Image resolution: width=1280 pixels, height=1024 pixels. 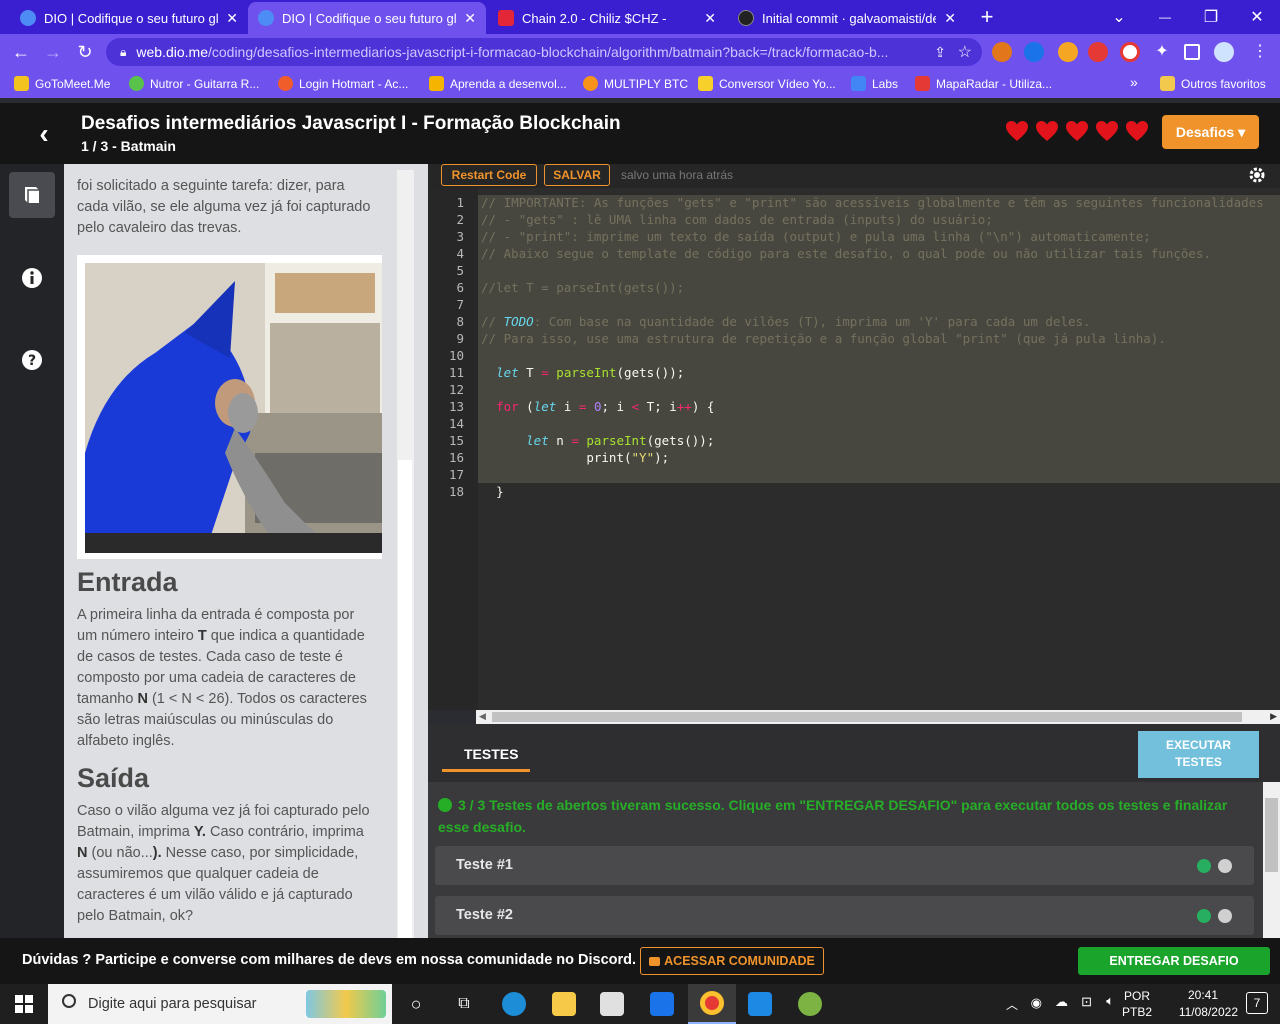 I want to click on back-arrow-icon: ←, so click(x=21, y=52).